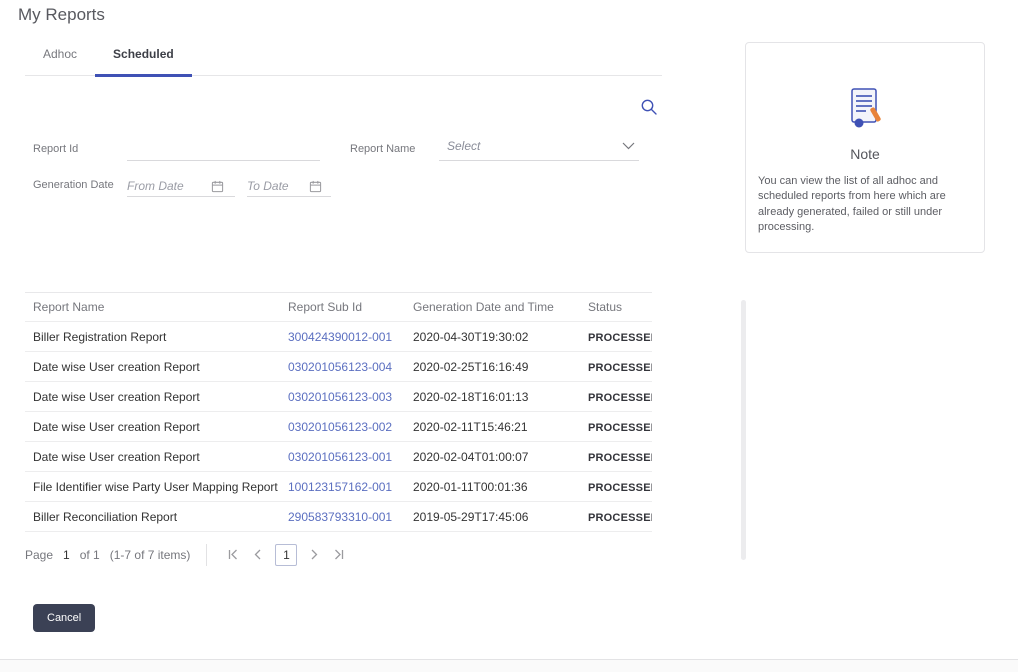 Image resolution: width=1018 pixels, height=672 pixels. Describe the element at coordinates (628, 146) in the screenshot. I see `chevron-down-icon` at that location.